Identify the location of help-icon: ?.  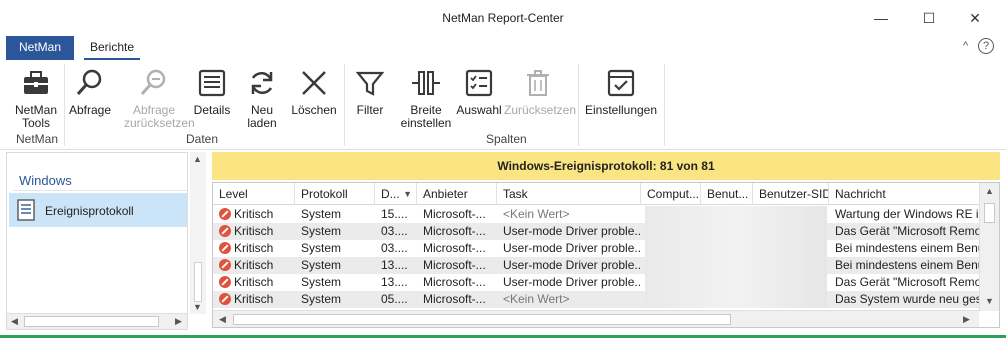
(986, 46).